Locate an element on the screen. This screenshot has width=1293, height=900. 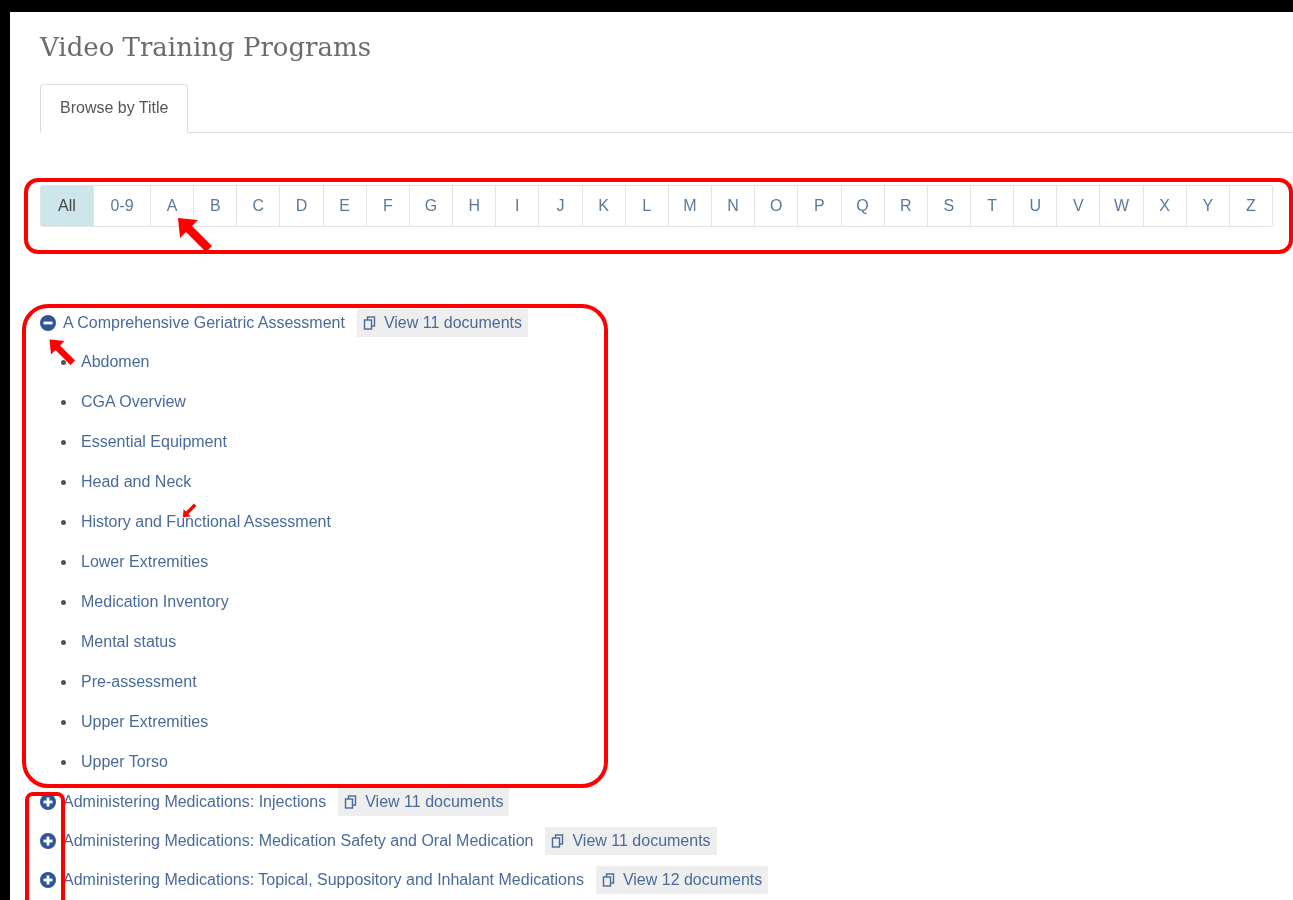
view-documents-button: View 12 documents is located at coordinates (682, 879).